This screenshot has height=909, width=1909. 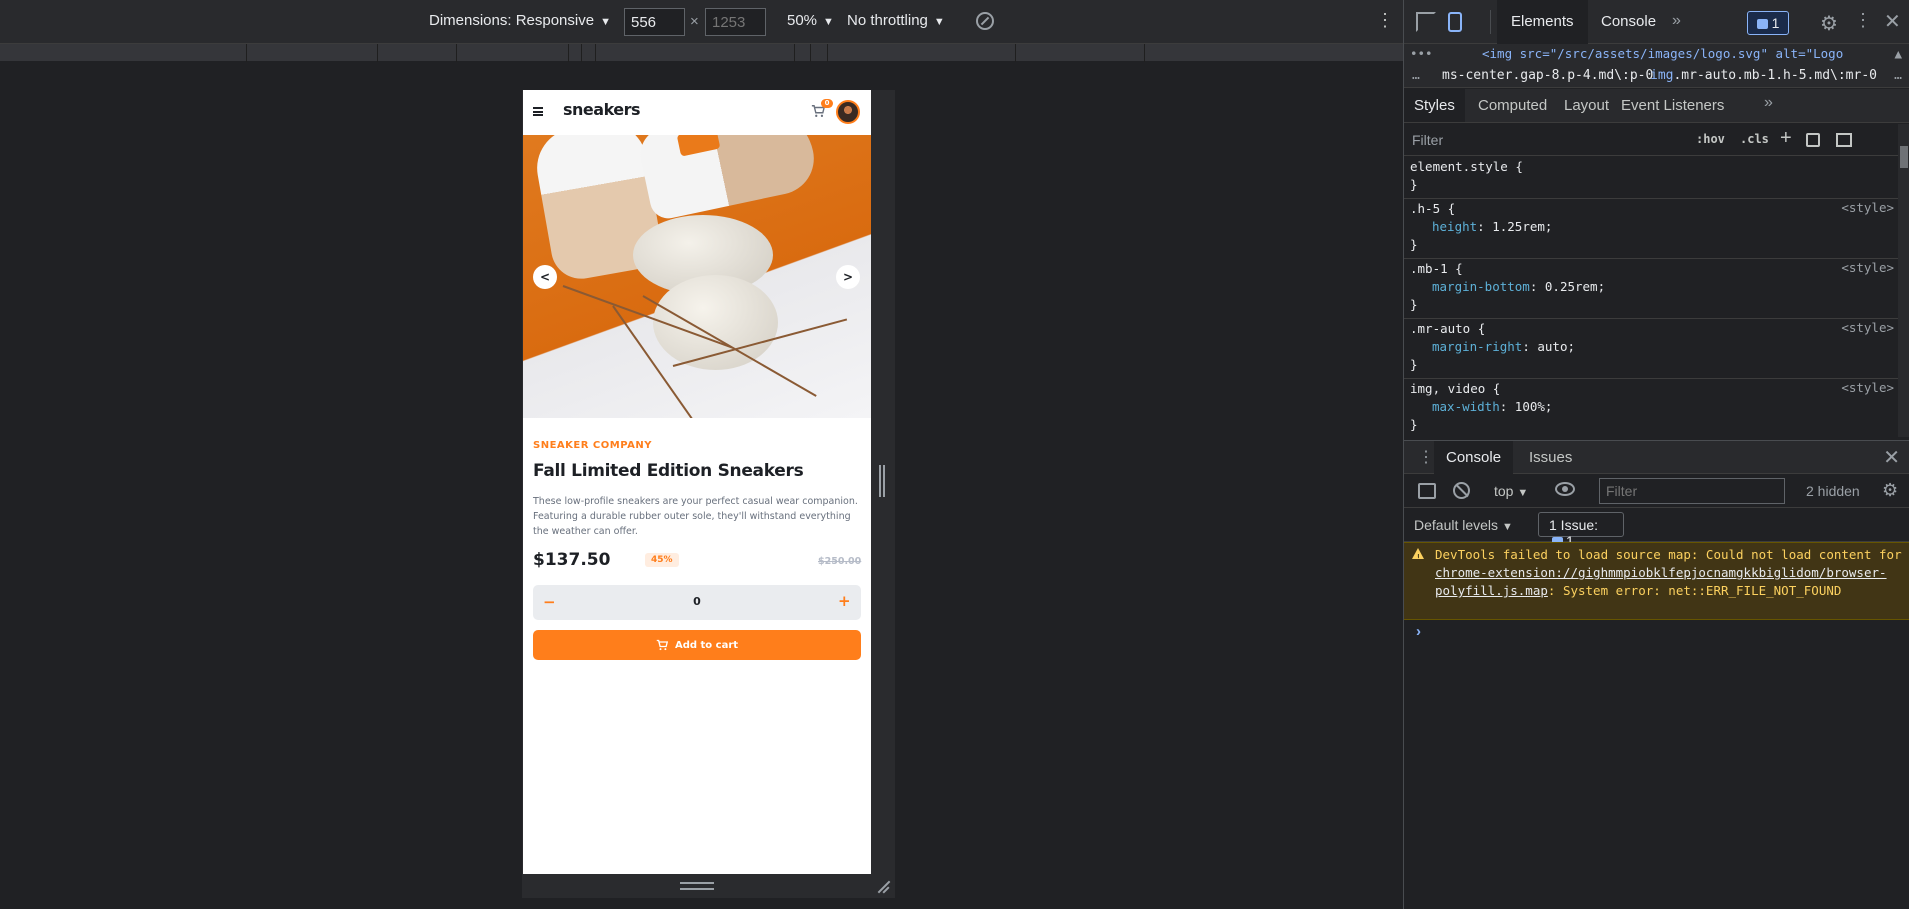 I want to click on tab-layout: Layout, so click(x=1586, y=105).